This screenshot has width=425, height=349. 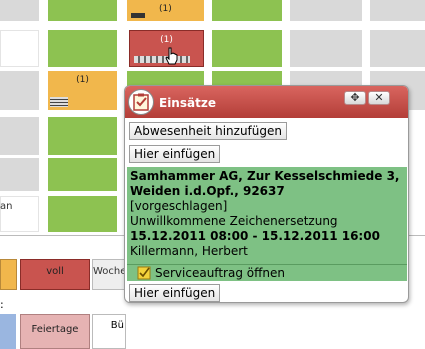 I want to click on insert-here-button: Hier einfügen, so click(x=175, y=154).